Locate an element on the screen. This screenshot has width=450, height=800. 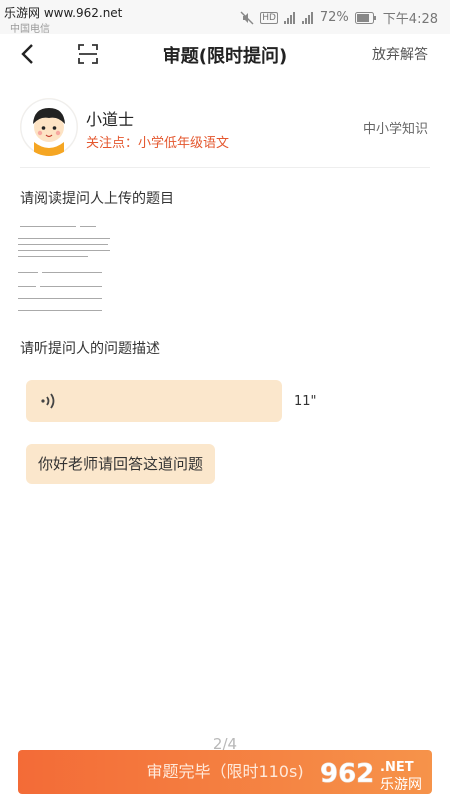
read-question-label: 请阅读提问人上传的题目 is located at coordinates (97, 199).